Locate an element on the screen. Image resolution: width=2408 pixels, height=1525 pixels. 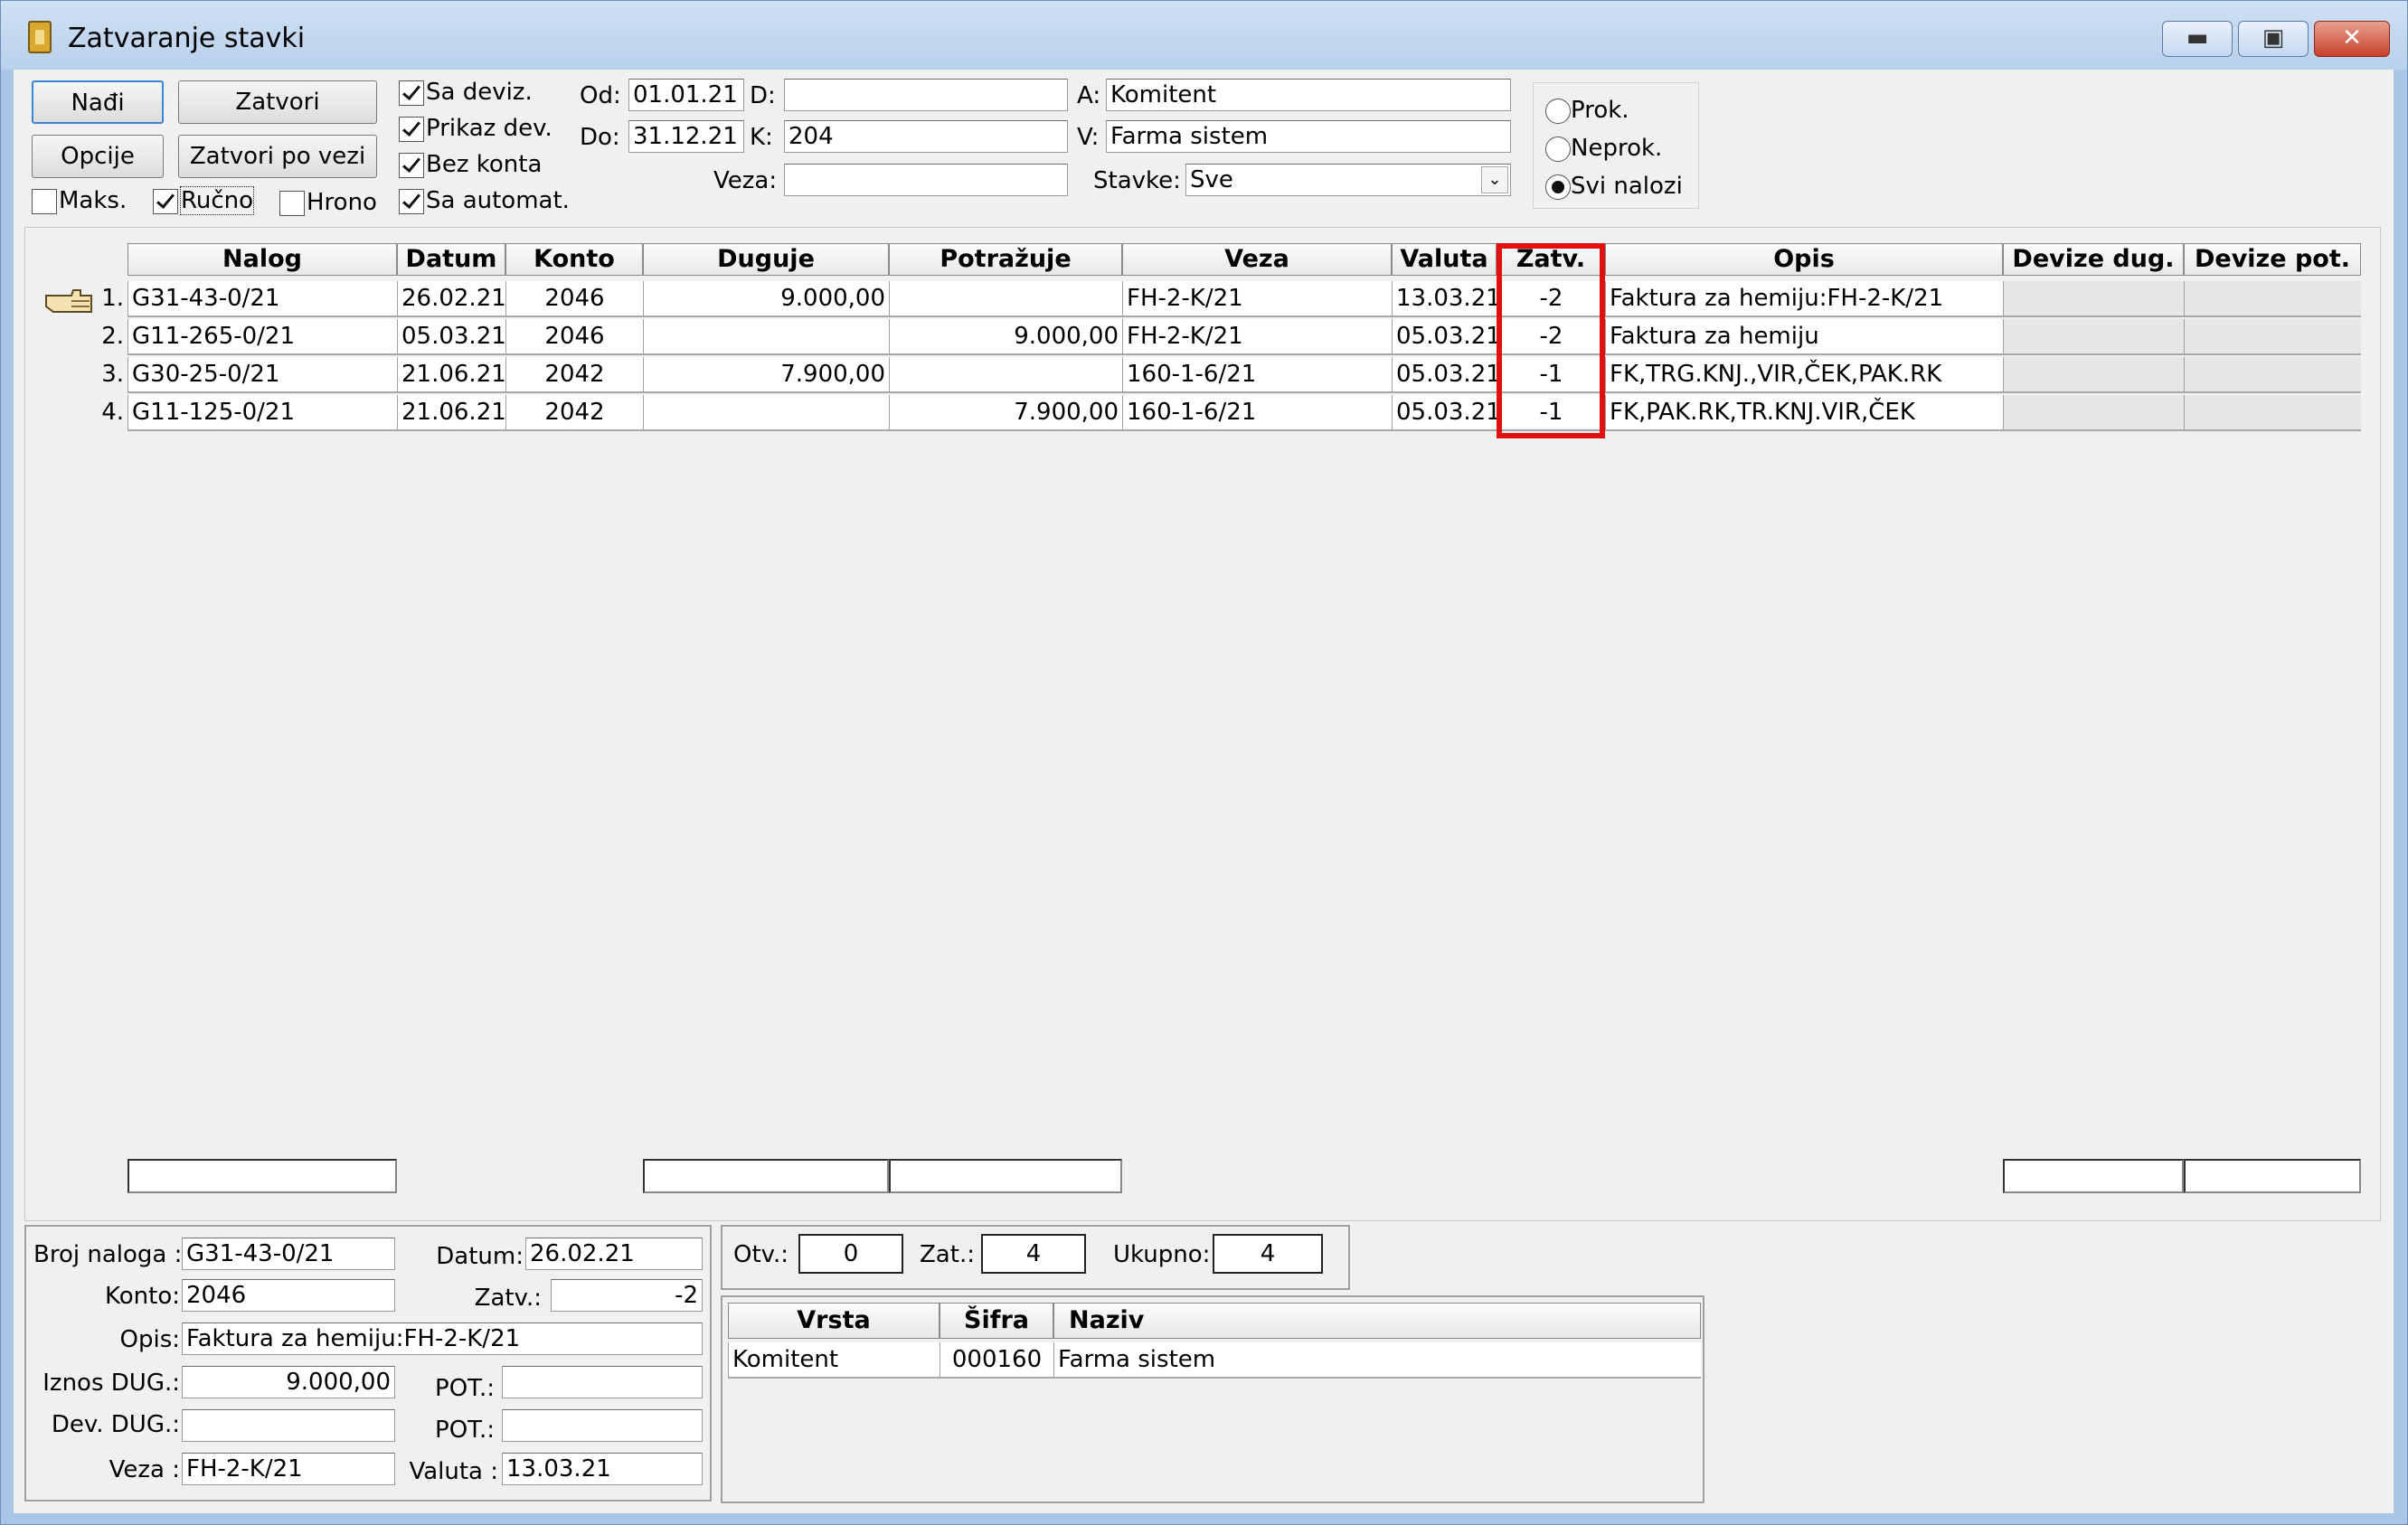
d-field is located at coordinates (926, 95).